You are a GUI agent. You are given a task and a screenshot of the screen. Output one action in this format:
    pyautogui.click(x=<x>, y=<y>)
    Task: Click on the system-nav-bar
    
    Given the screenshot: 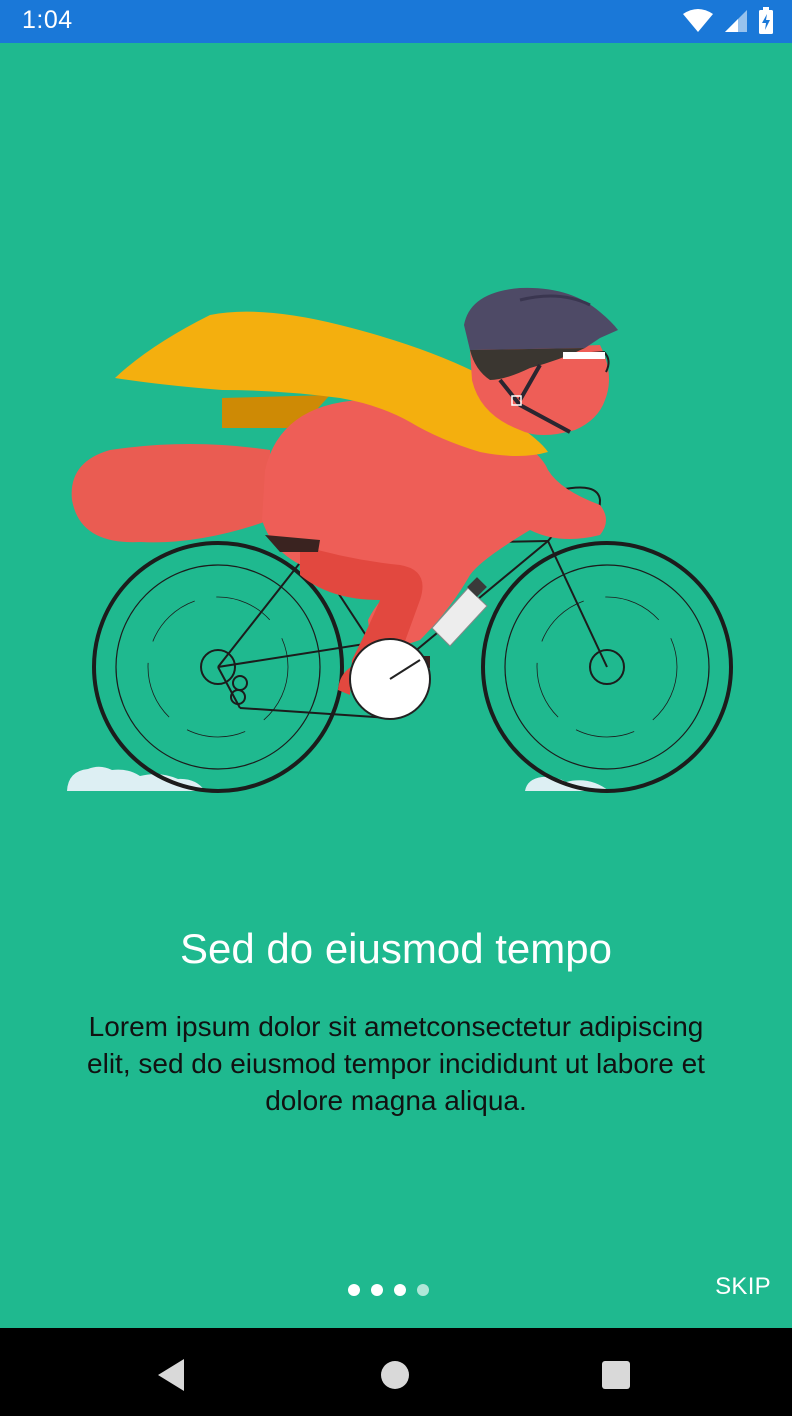 What is the action you would take?
    pyautogui.click(x=396, y=1372)
    